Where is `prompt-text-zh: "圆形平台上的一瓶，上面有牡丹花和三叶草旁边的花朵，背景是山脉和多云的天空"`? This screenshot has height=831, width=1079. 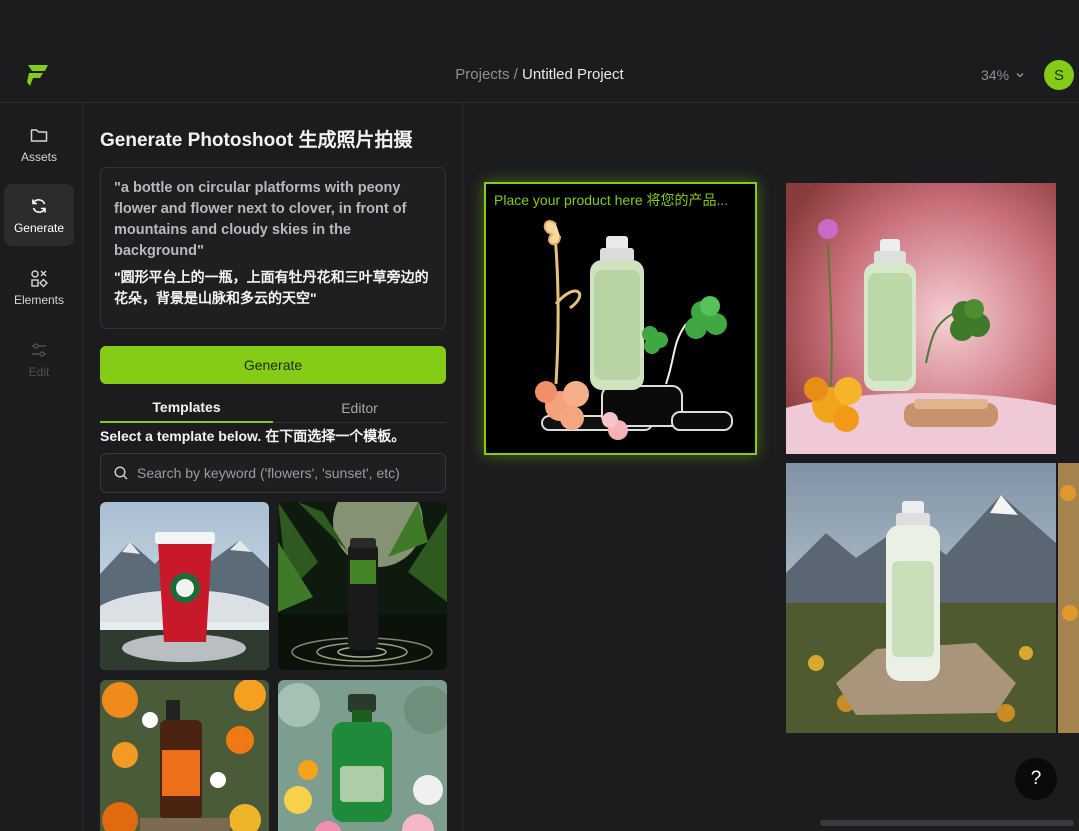
prompt-text-zh: "圆形平台上的一瓶，上面有牡丹花和三叶草旁边的花朵，背景是山脉和多云的天空" is located at coordinates (271, 287).